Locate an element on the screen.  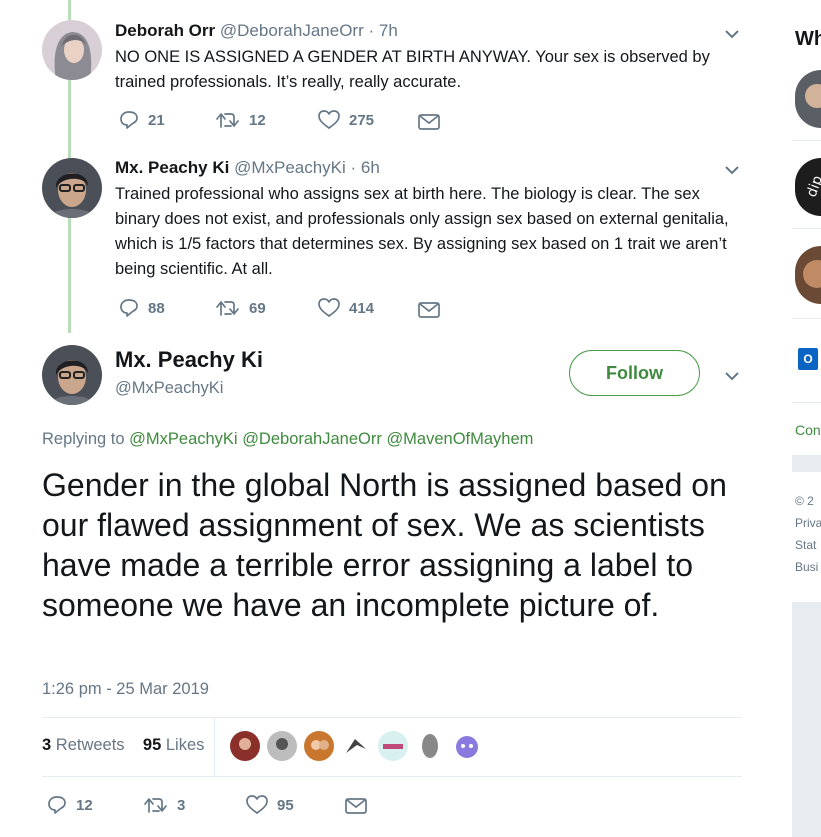
retweet-count: 3 is located at coordinates (181, 805).